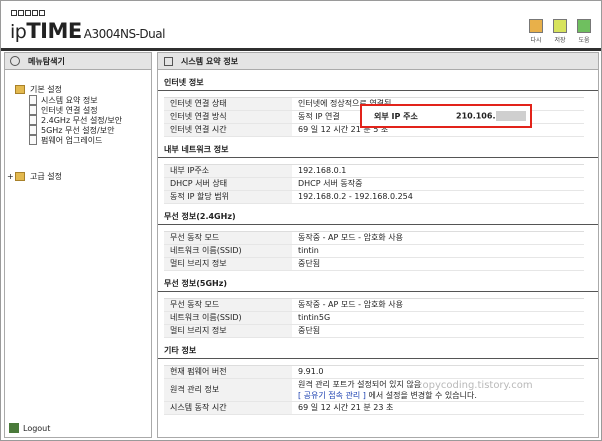 Image resolution: width=602 pixels, height=441 pixels. What do you see at coordinates (168, 61) in the screenshot?
I see `window-icon` at bounding box center [168, 61].